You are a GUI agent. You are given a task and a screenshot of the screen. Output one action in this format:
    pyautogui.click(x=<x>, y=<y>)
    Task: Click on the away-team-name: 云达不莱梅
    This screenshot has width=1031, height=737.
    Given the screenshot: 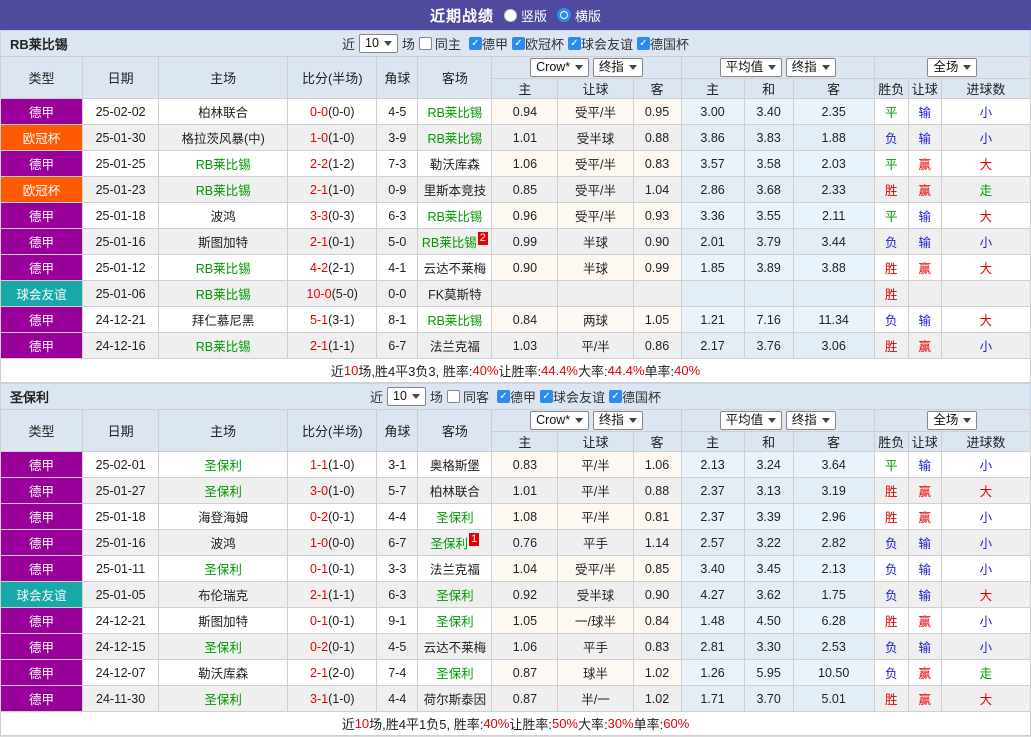 What is the action you would take?
    pyautogui.click(x=455, y=269)
    